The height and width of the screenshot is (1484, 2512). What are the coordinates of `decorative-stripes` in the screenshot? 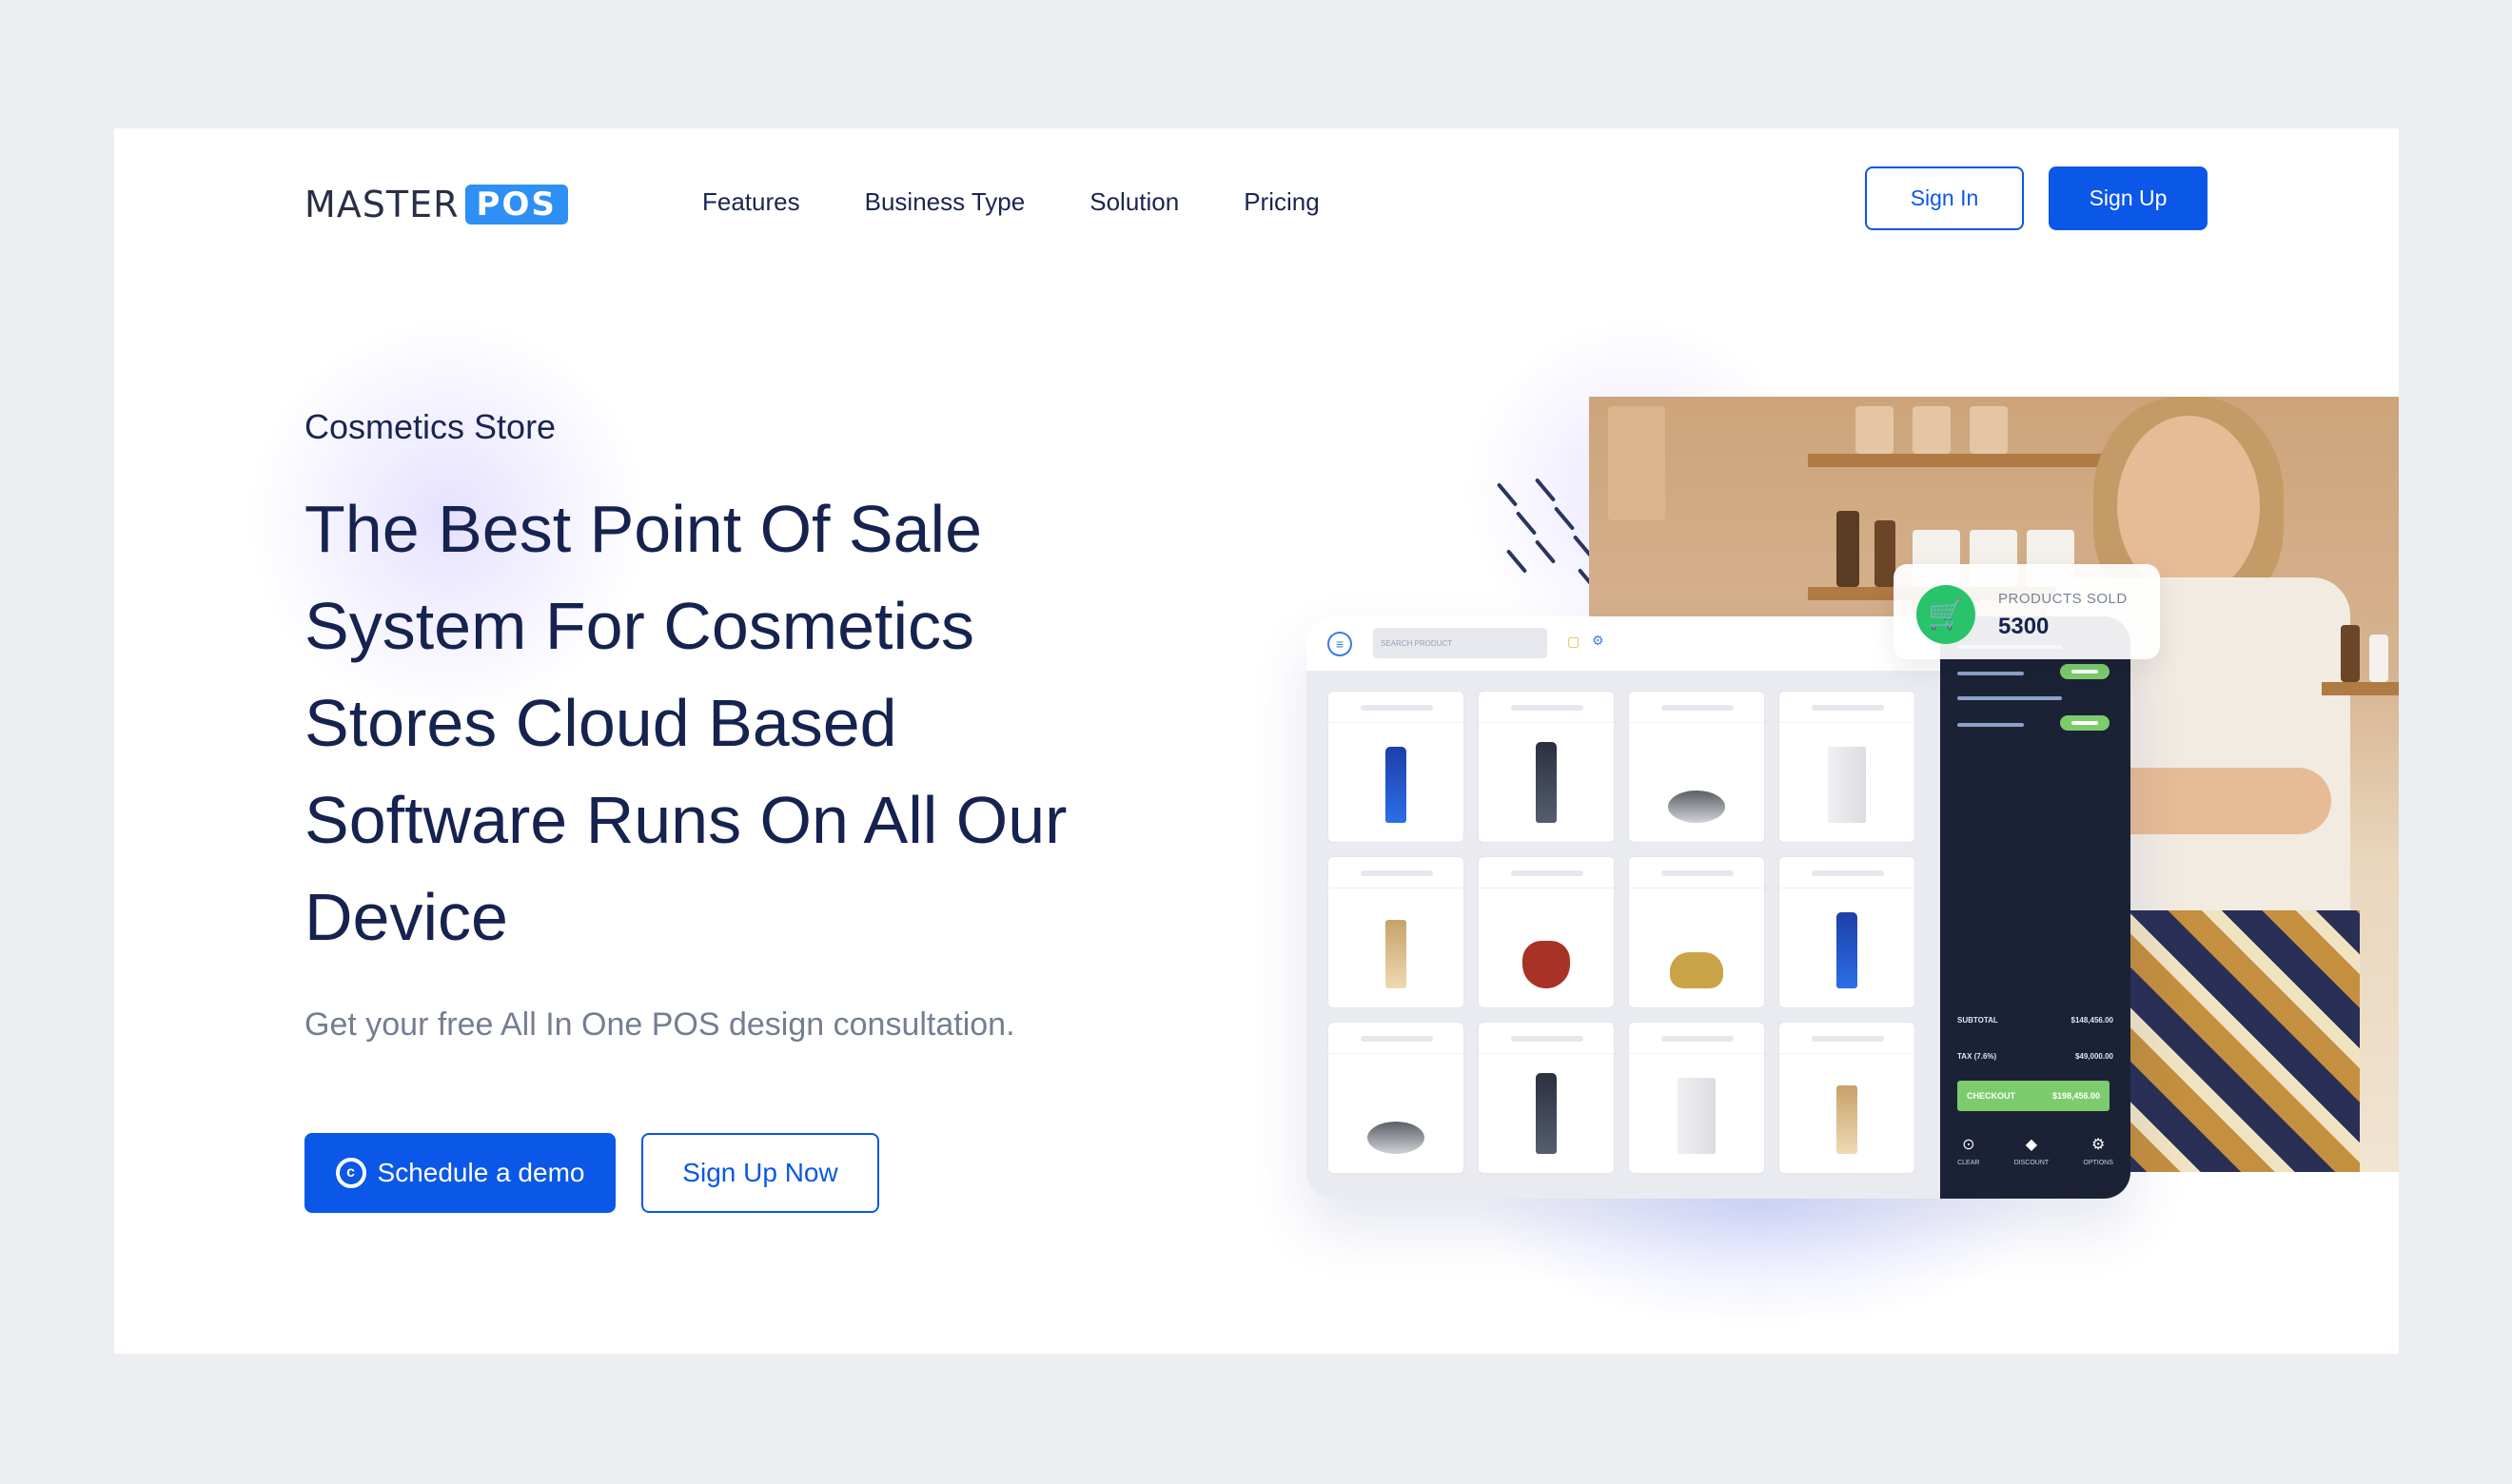 It's located at (1548, 535).